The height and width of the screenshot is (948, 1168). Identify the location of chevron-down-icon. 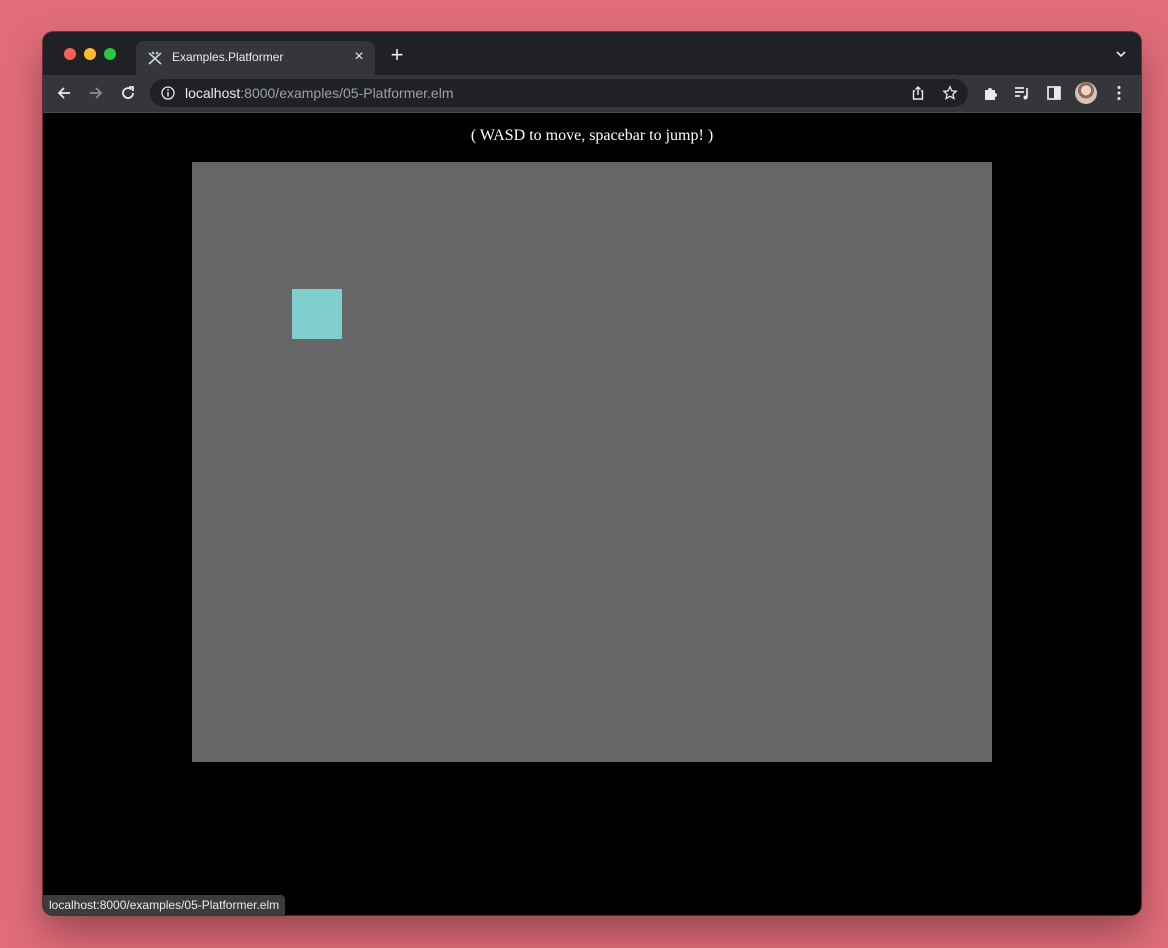
(1121, 54).